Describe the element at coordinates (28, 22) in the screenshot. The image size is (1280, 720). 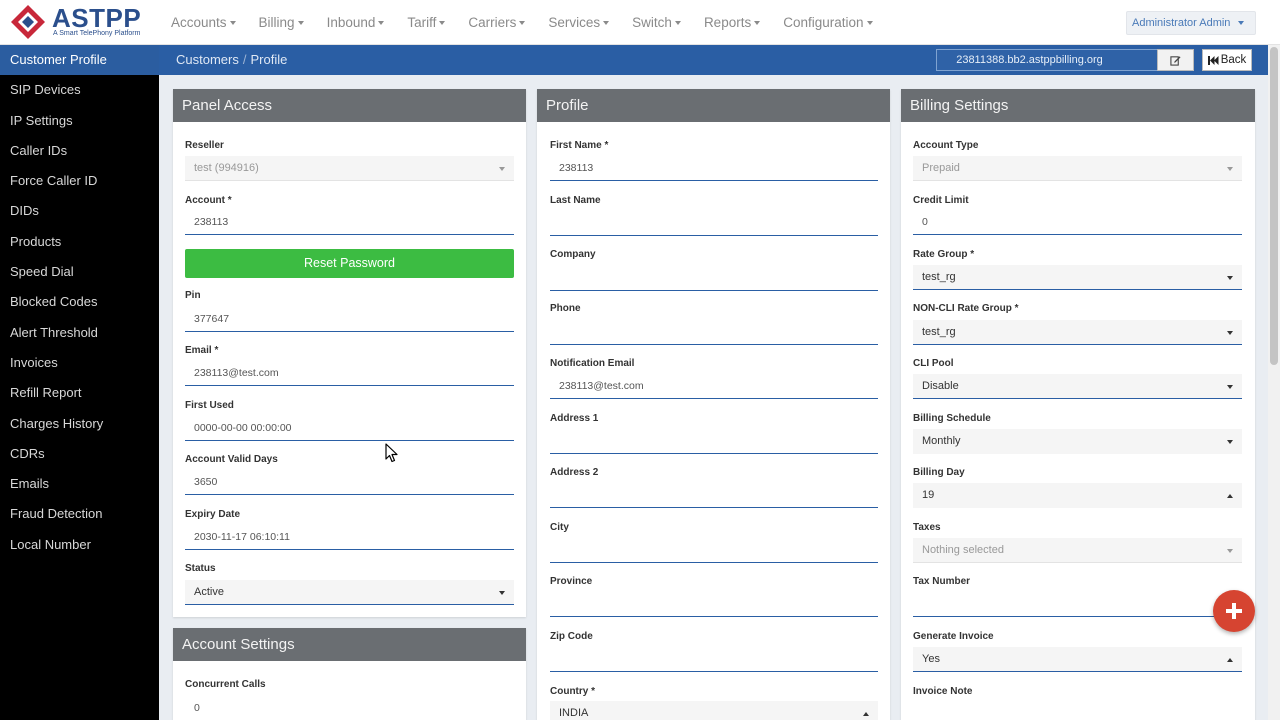
I see `astpp-logo-icon` at that location.